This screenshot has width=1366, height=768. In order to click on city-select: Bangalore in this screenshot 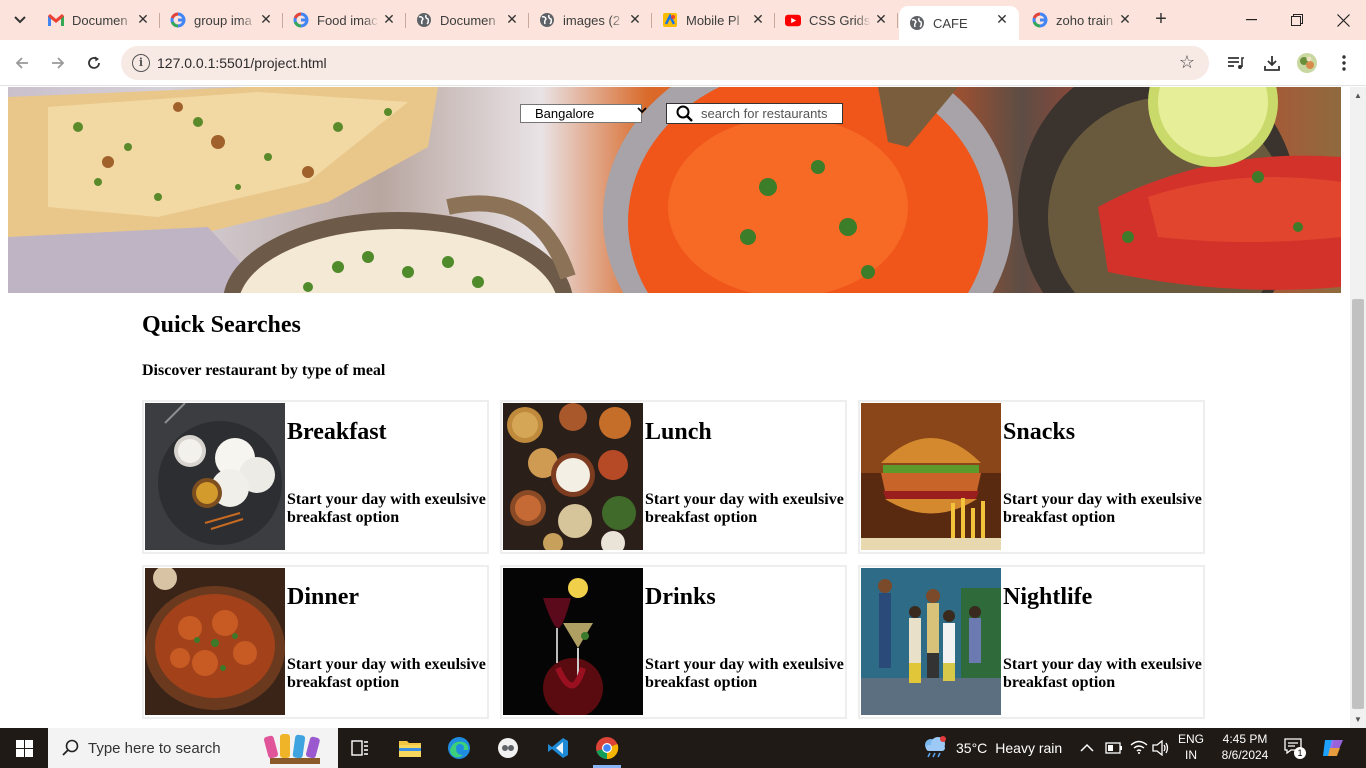, I will do `click(583, 113)`.